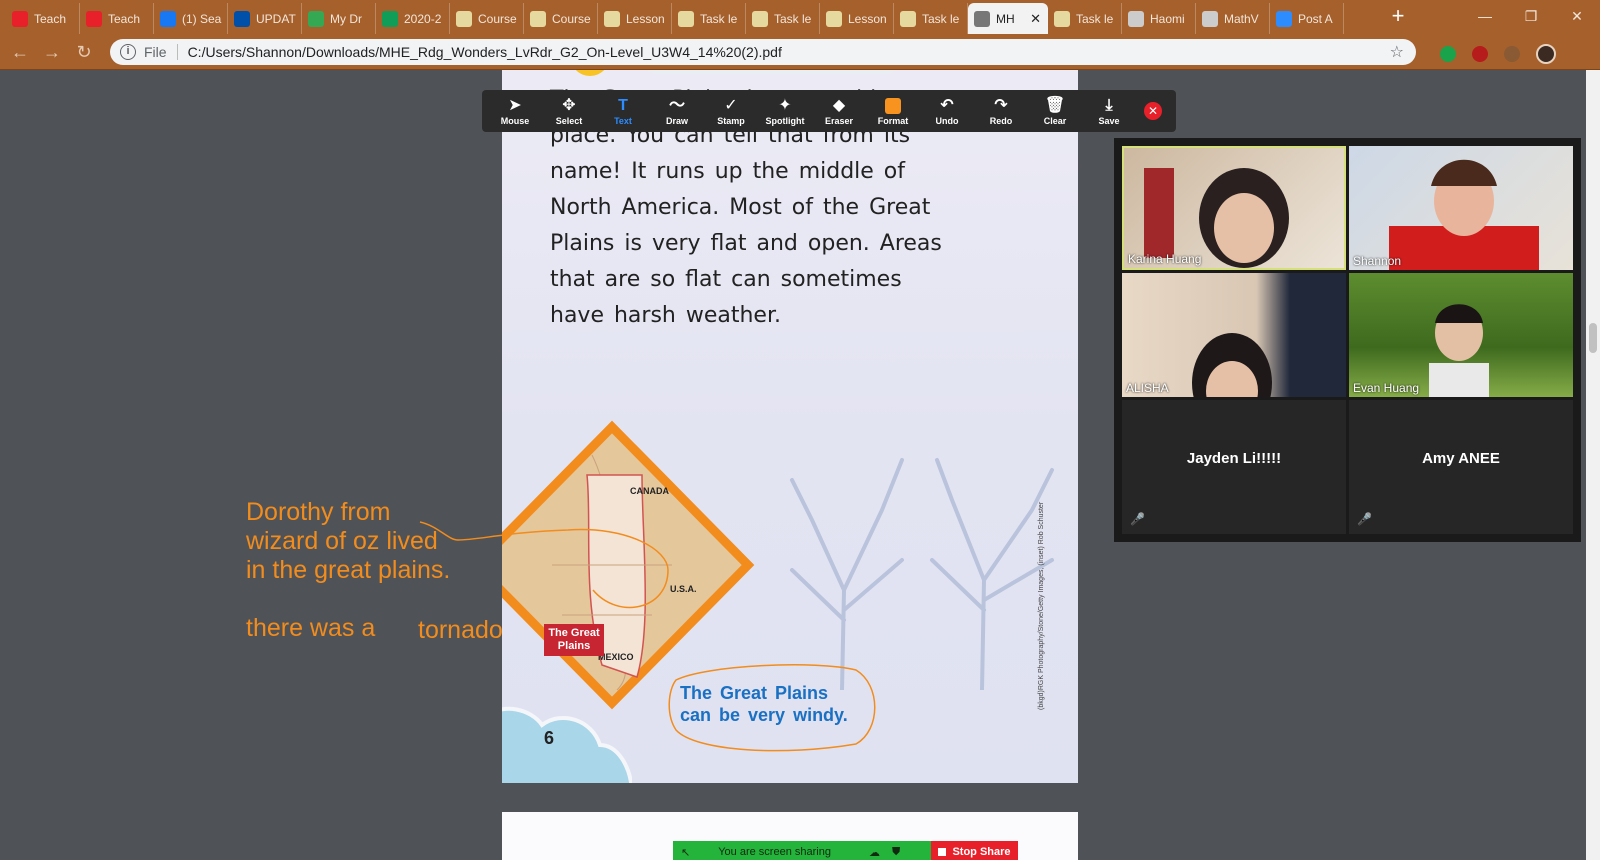 The image size is (1600, 860). What do you see at coordinates (311, 628) in the screenshot?
I see `annotation-line-4: there was a` at bounding box center [311, 628].